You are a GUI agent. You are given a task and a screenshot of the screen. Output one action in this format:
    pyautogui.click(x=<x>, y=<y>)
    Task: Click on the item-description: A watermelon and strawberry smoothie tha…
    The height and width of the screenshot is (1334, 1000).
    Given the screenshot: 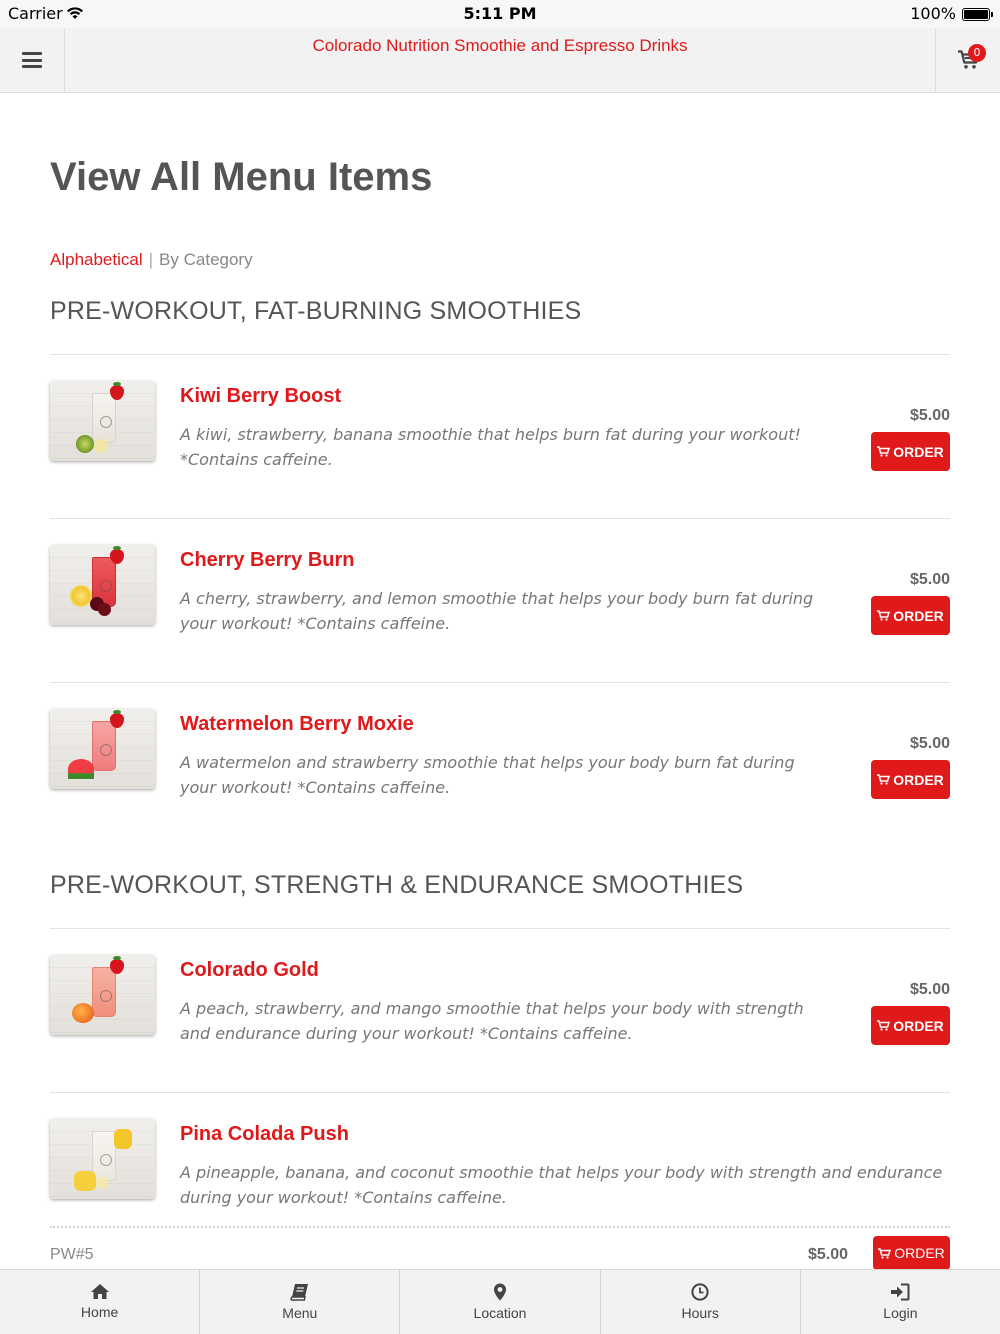 What is the action you would take?
    pyautogui.click(x=487, y=775)
    